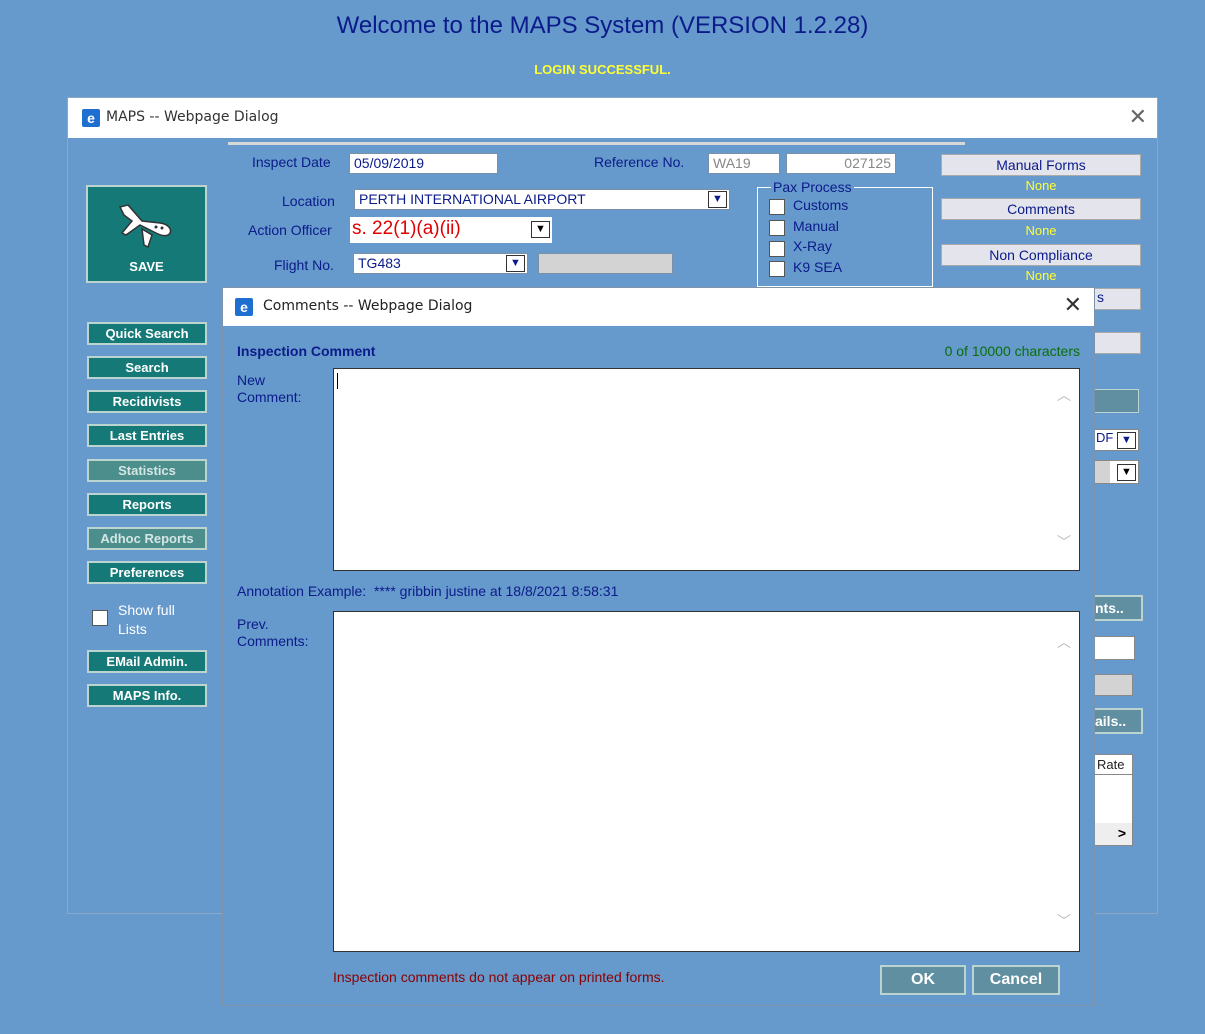  Describe the element at coordinates (777, 269) in the screenshot. I see `k9-sea-checkbox` at that location.